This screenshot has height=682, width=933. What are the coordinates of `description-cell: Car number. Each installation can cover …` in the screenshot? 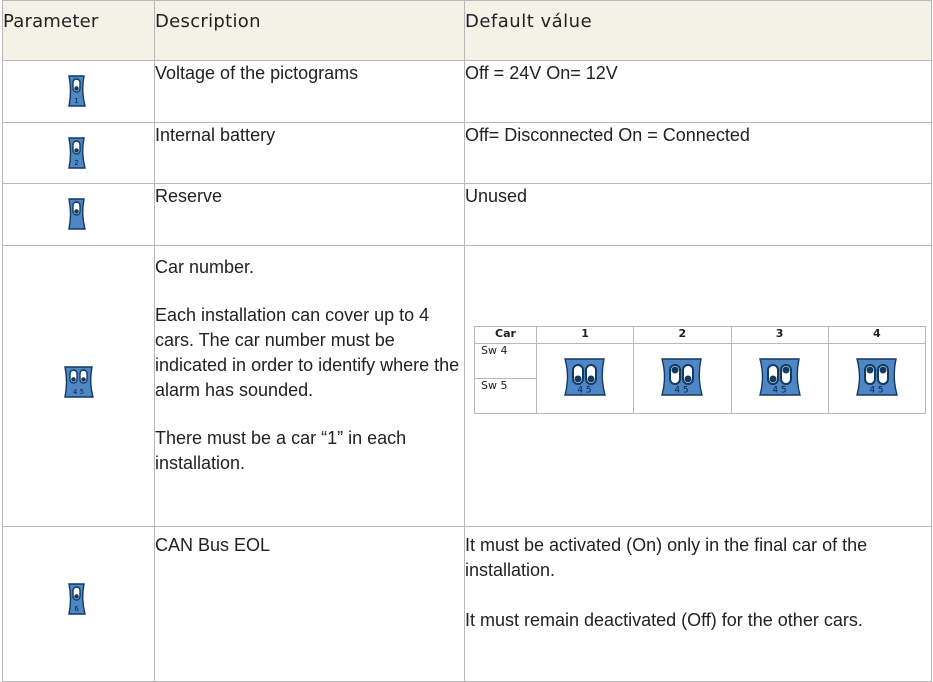 It's located at (309, 386).